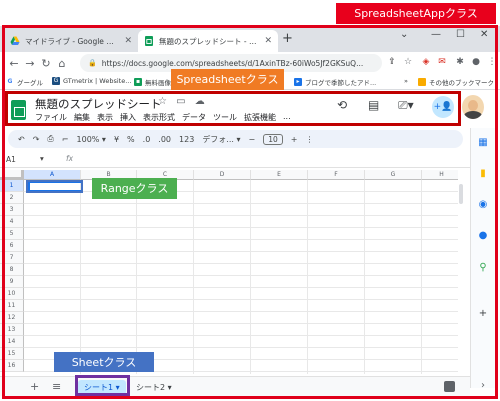  I want to click on calendar-icon: ▦, so click(483, 143).